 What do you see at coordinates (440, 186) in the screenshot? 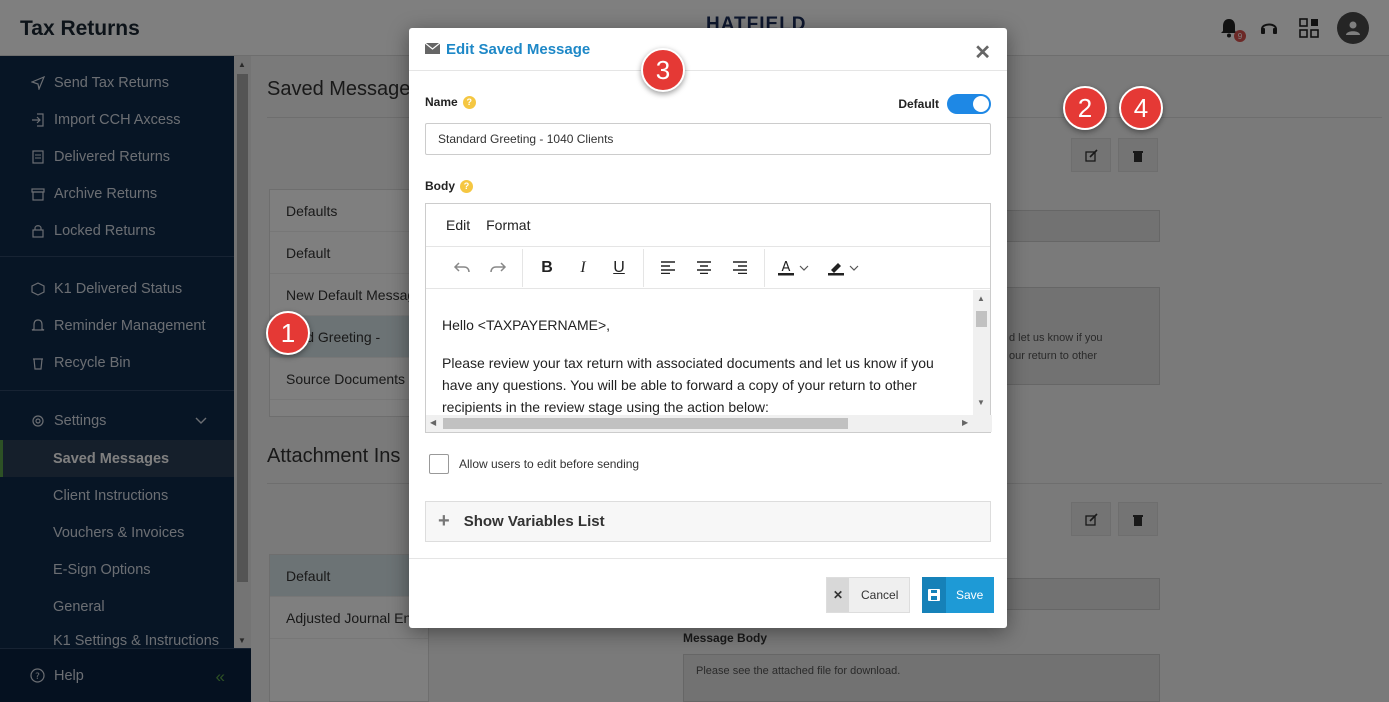
I see `body-label-text: Body` at bounding box center [440, 186].